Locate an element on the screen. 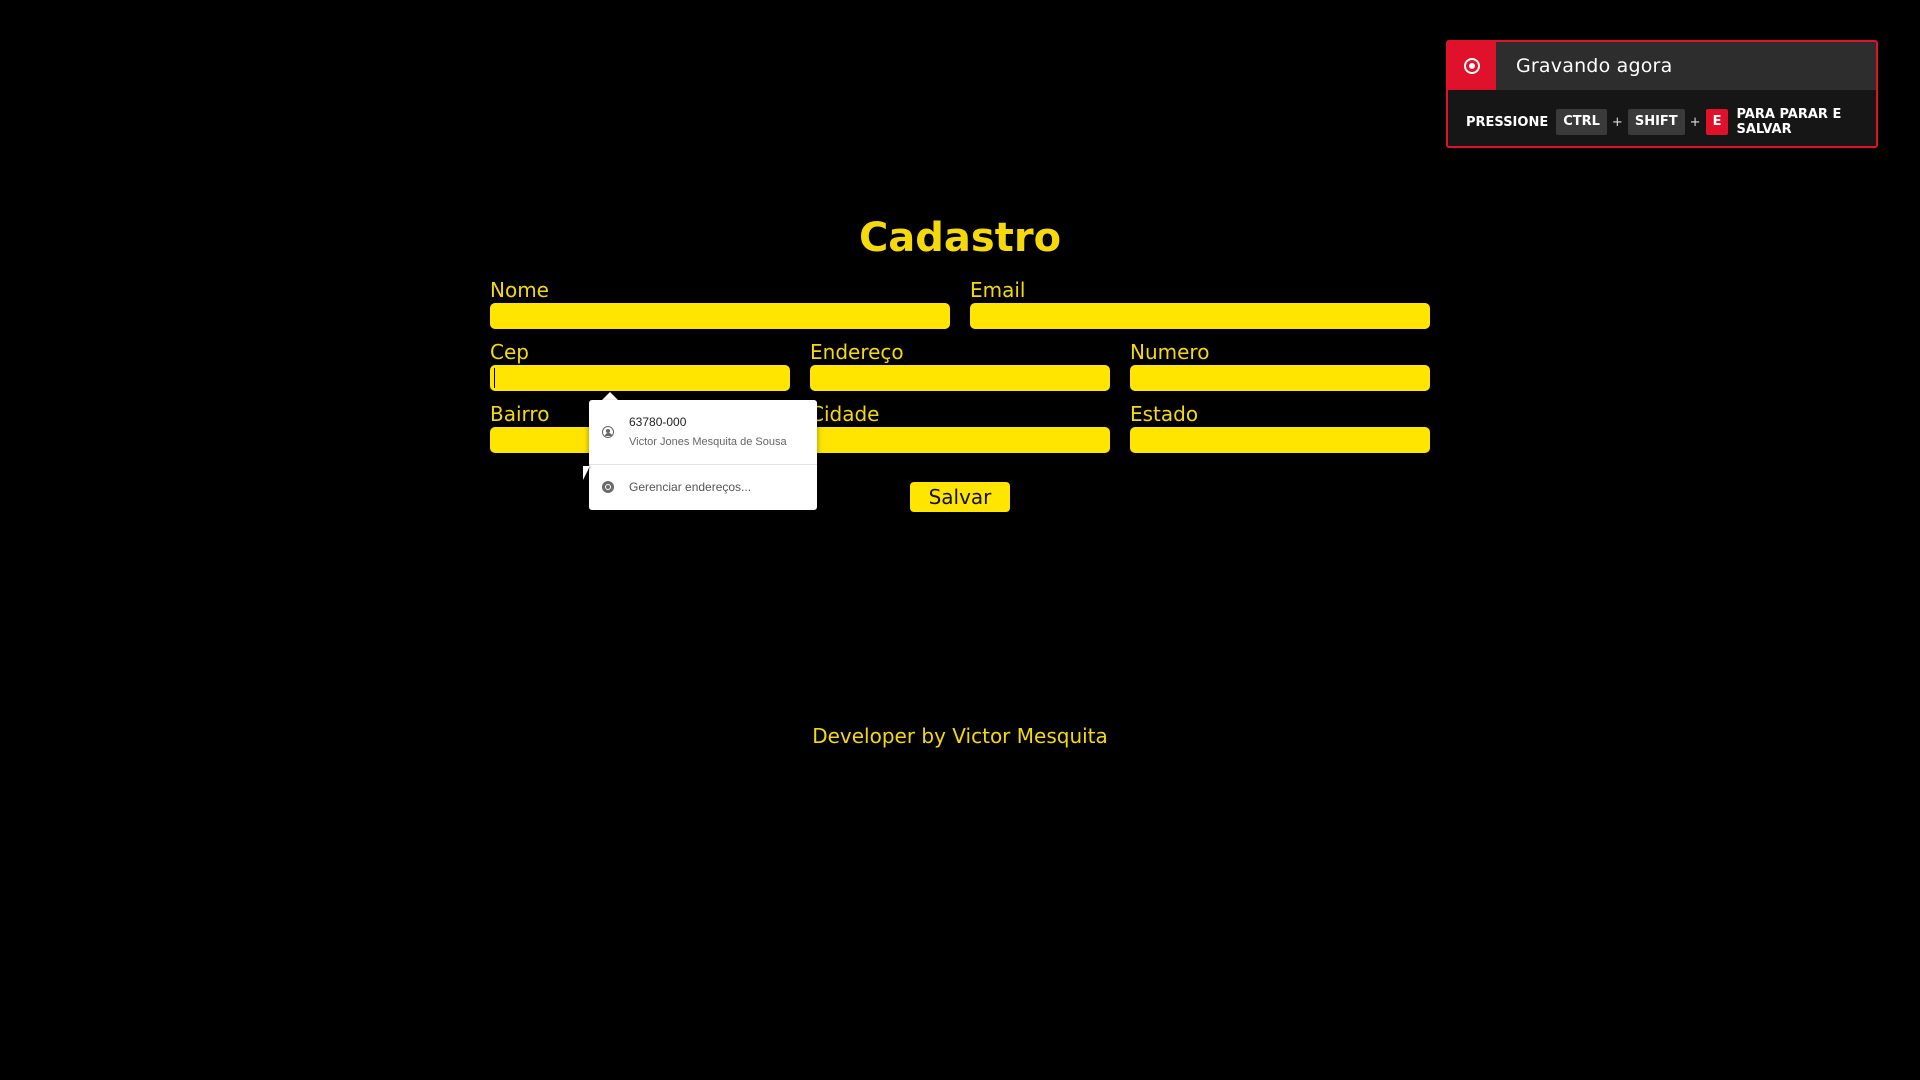 The height and width of the screenshot is (1080, 1920). save-button: Salvar is located at coordinates (960, 497).